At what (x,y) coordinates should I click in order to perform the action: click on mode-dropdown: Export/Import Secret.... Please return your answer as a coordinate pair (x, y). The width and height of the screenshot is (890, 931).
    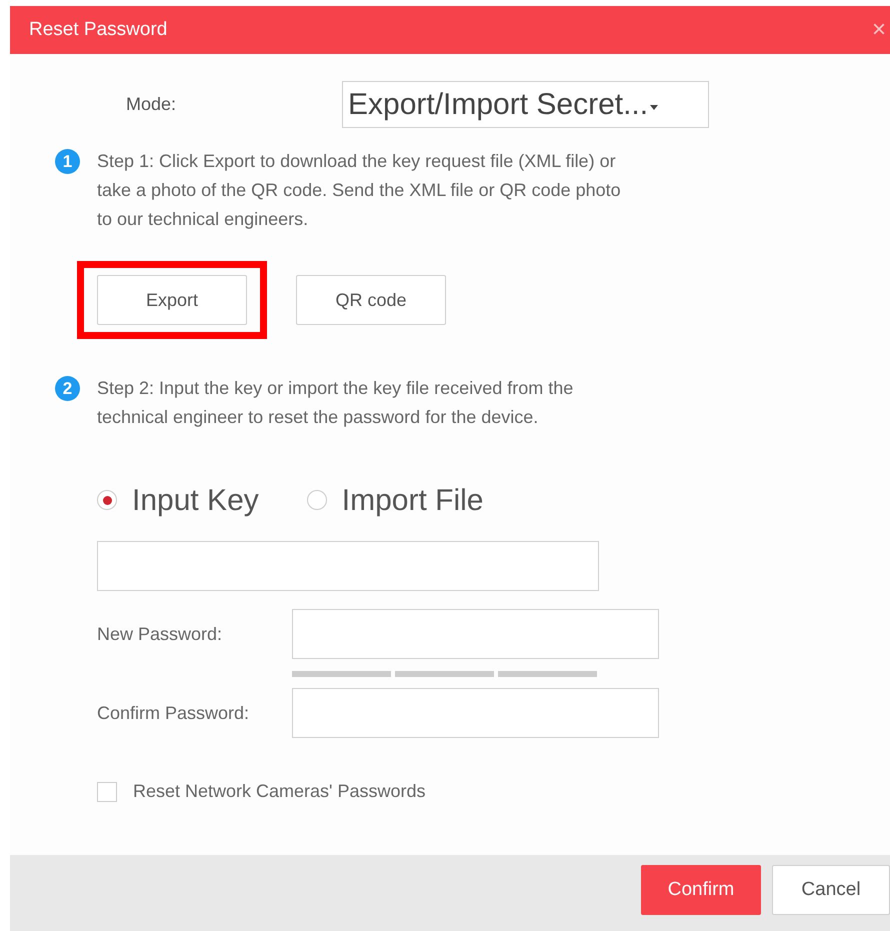
    Looking at the image, I should click on (525, 104).